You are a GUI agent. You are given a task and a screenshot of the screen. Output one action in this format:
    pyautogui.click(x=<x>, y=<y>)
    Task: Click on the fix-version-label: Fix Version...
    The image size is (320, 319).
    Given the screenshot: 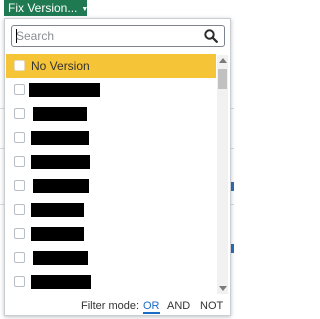 What is the action you would take?
    pyautogui.click(x=43, y=8)
    